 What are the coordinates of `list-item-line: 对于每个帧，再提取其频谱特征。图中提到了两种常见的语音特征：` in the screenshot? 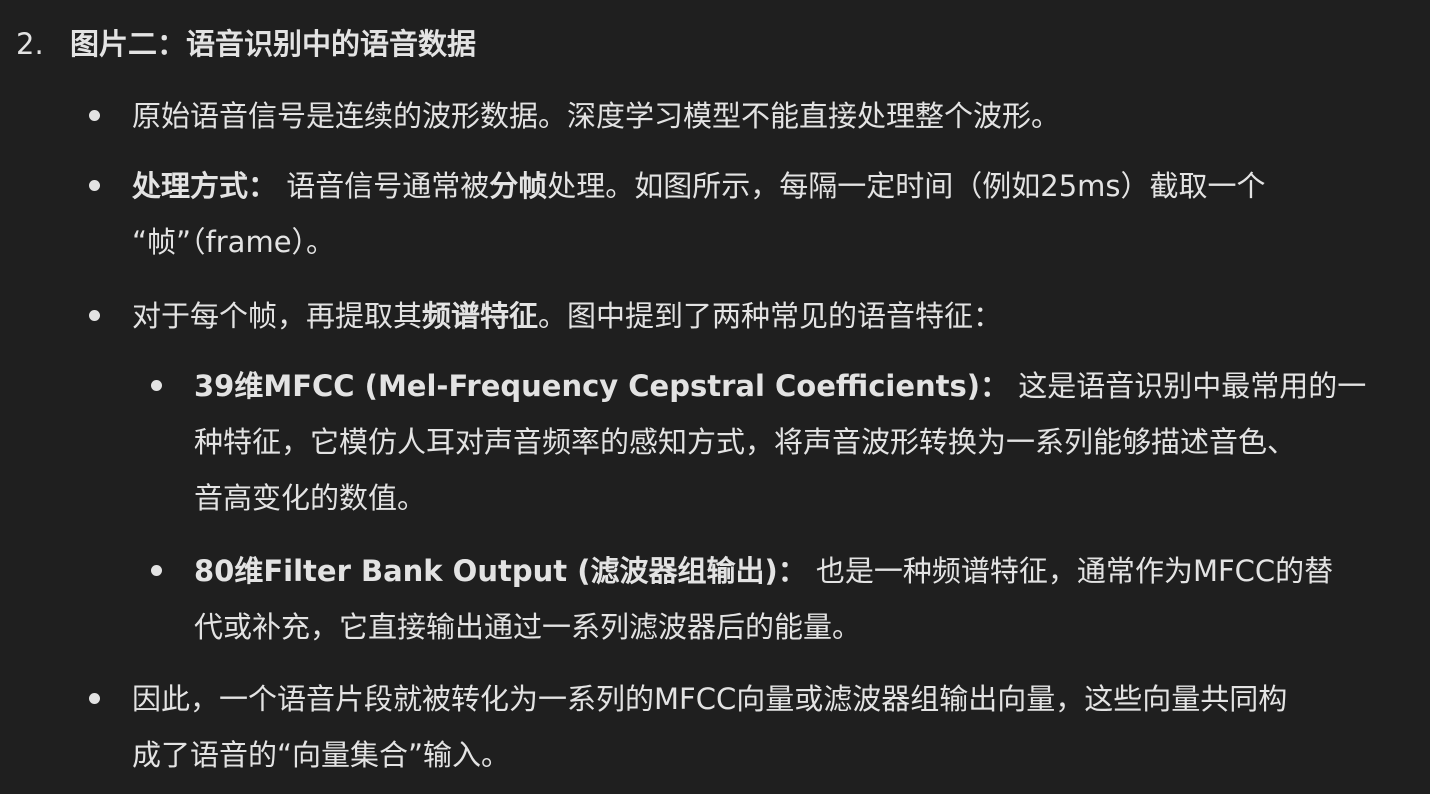 It's located at (777, 316).